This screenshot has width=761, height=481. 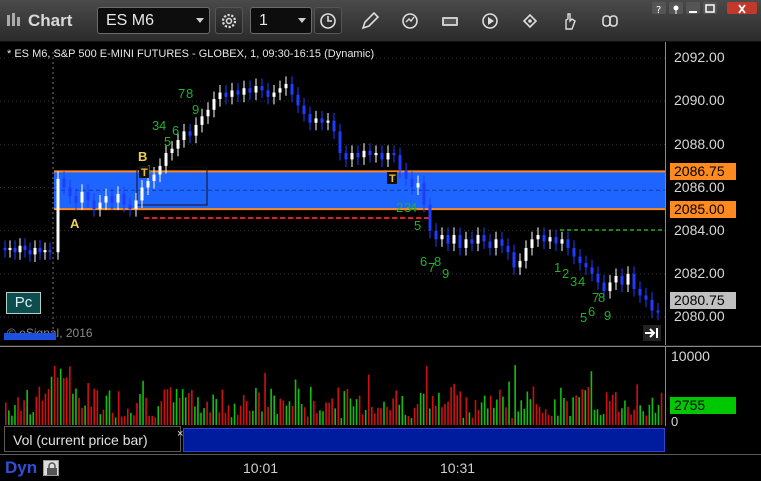 What do you see at coordinates (21, 468) in the screenshot?
I see `dynamic-mode-label: Dyn` at bounding box center [21, 468].